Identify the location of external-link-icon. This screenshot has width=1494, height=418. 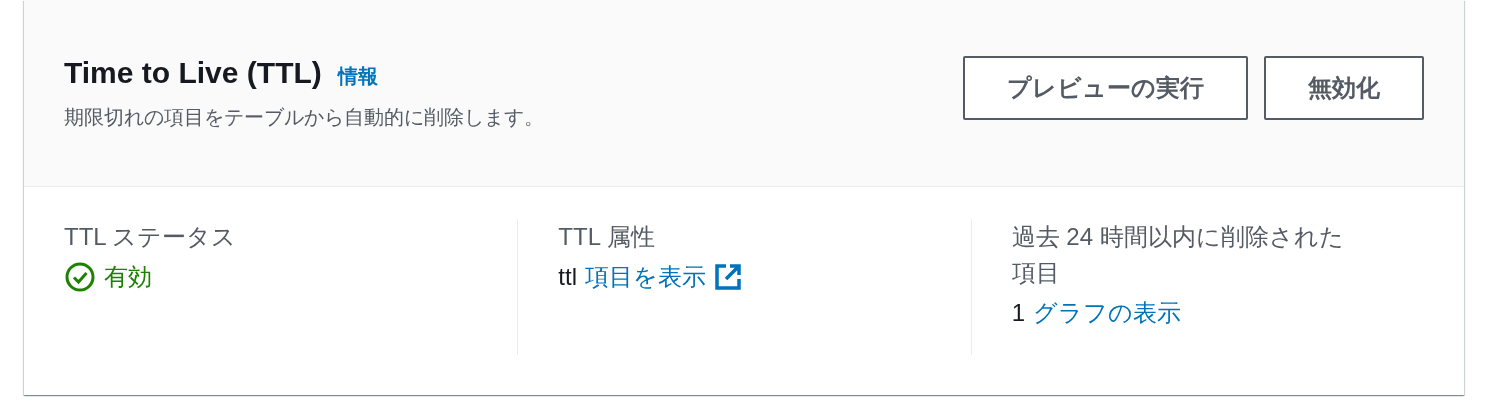
(728, 277).